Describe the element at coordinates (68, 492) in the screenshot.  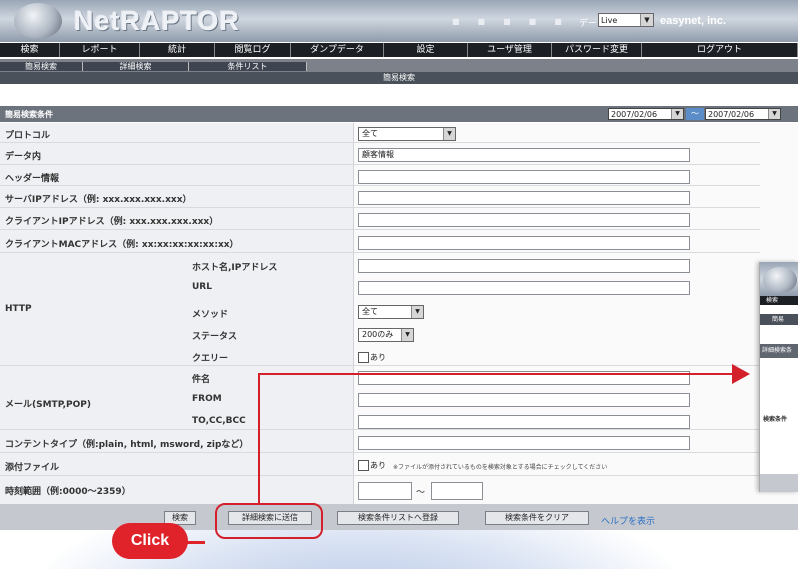
I see `time-range-label: 時刻範囲（例:0000～2359）` at that location.